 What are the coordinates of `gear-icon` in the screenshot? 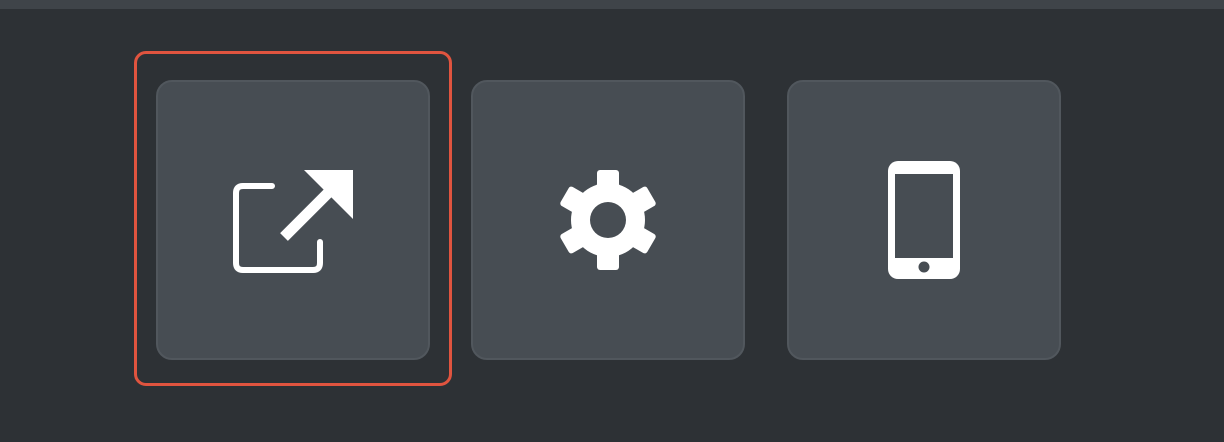 It's located at (608, 220).